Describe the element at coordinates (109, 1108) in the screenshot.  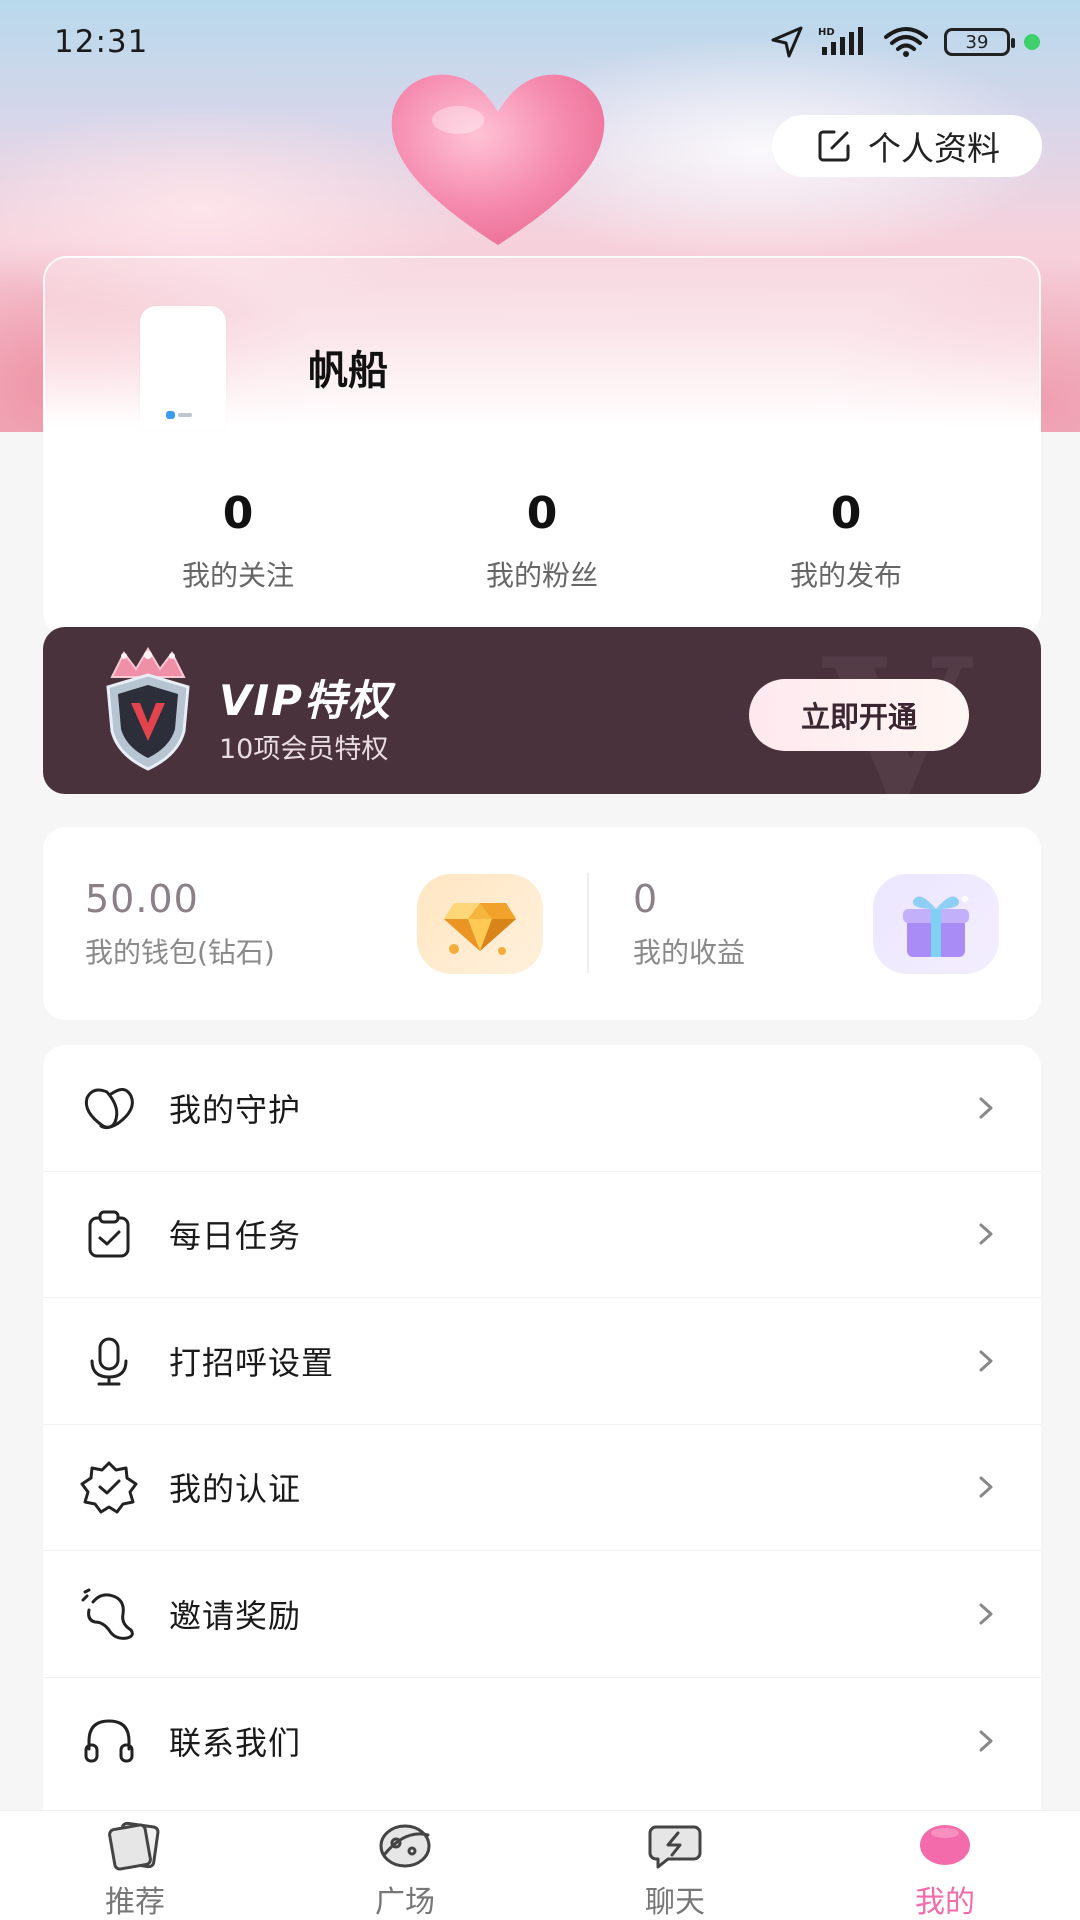
I see `heart-guard-icon` at that location.